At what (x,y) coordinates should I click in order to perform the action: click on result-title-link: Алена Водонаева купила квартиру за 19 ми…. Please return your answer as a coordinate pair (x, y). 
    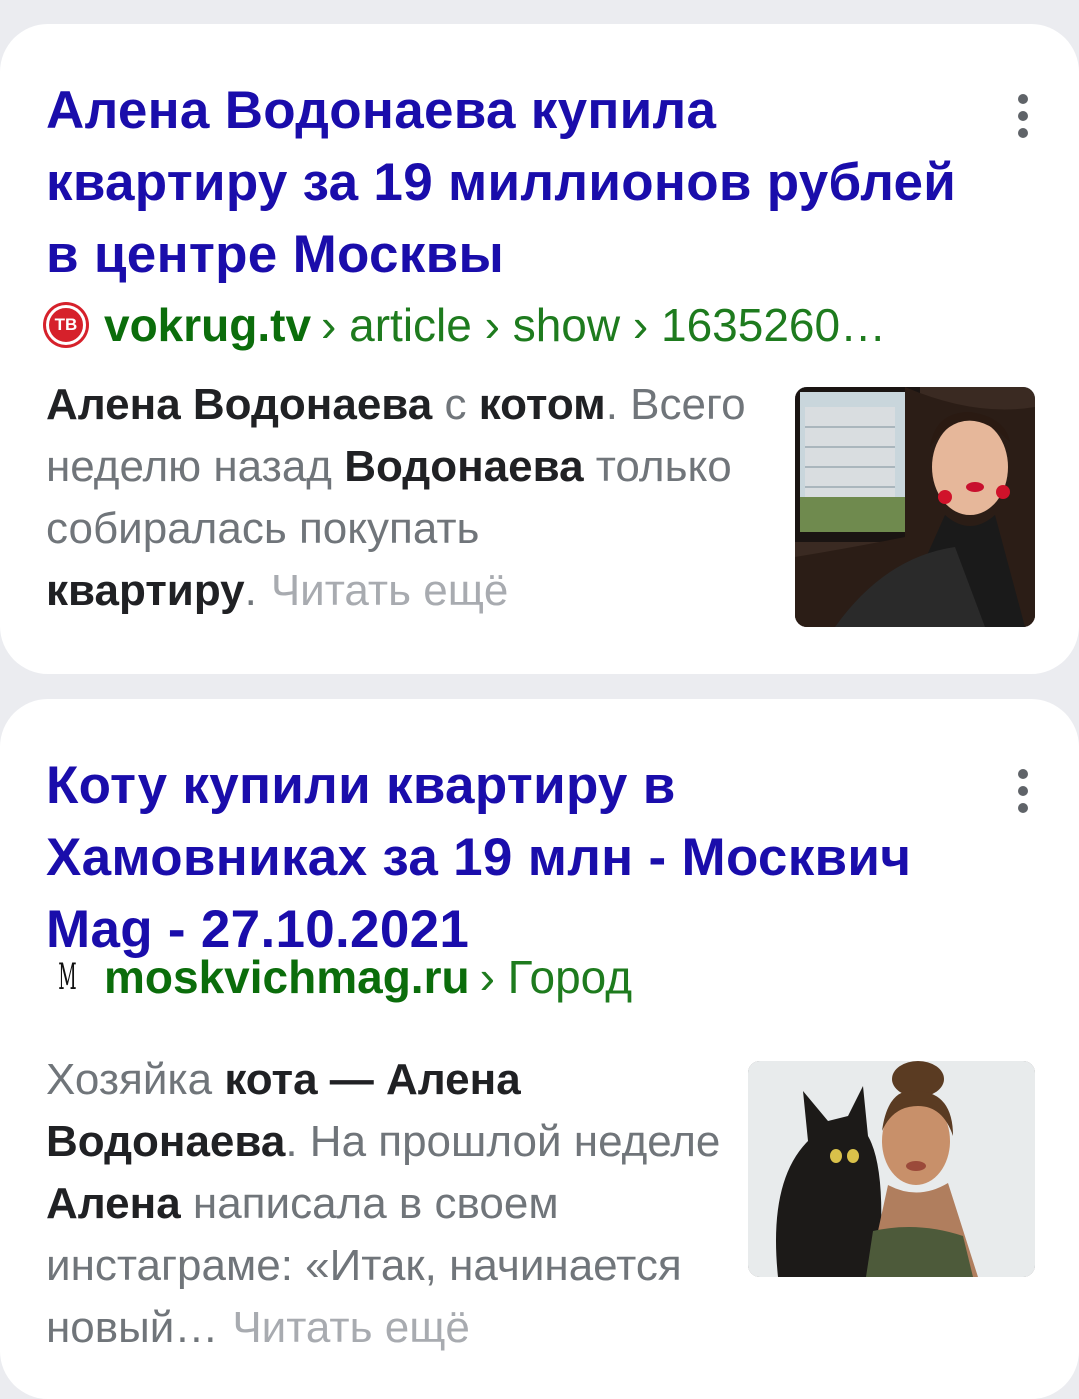
    Looking at the image, I should click on (506, 183).